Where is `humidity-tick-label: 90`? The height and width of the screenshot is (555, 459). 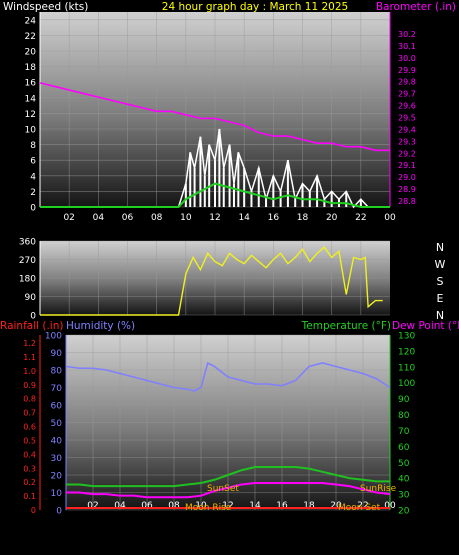
humidity-tick-label: 90 is located at coordinates (57, 354).